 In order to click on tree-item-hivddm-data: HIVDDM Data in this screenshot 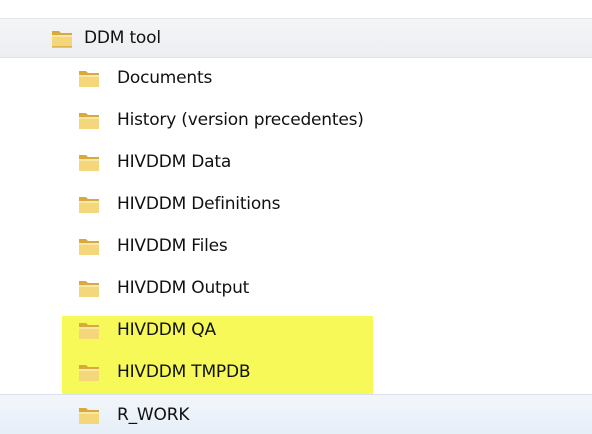, I will do `click(296, 162)`.